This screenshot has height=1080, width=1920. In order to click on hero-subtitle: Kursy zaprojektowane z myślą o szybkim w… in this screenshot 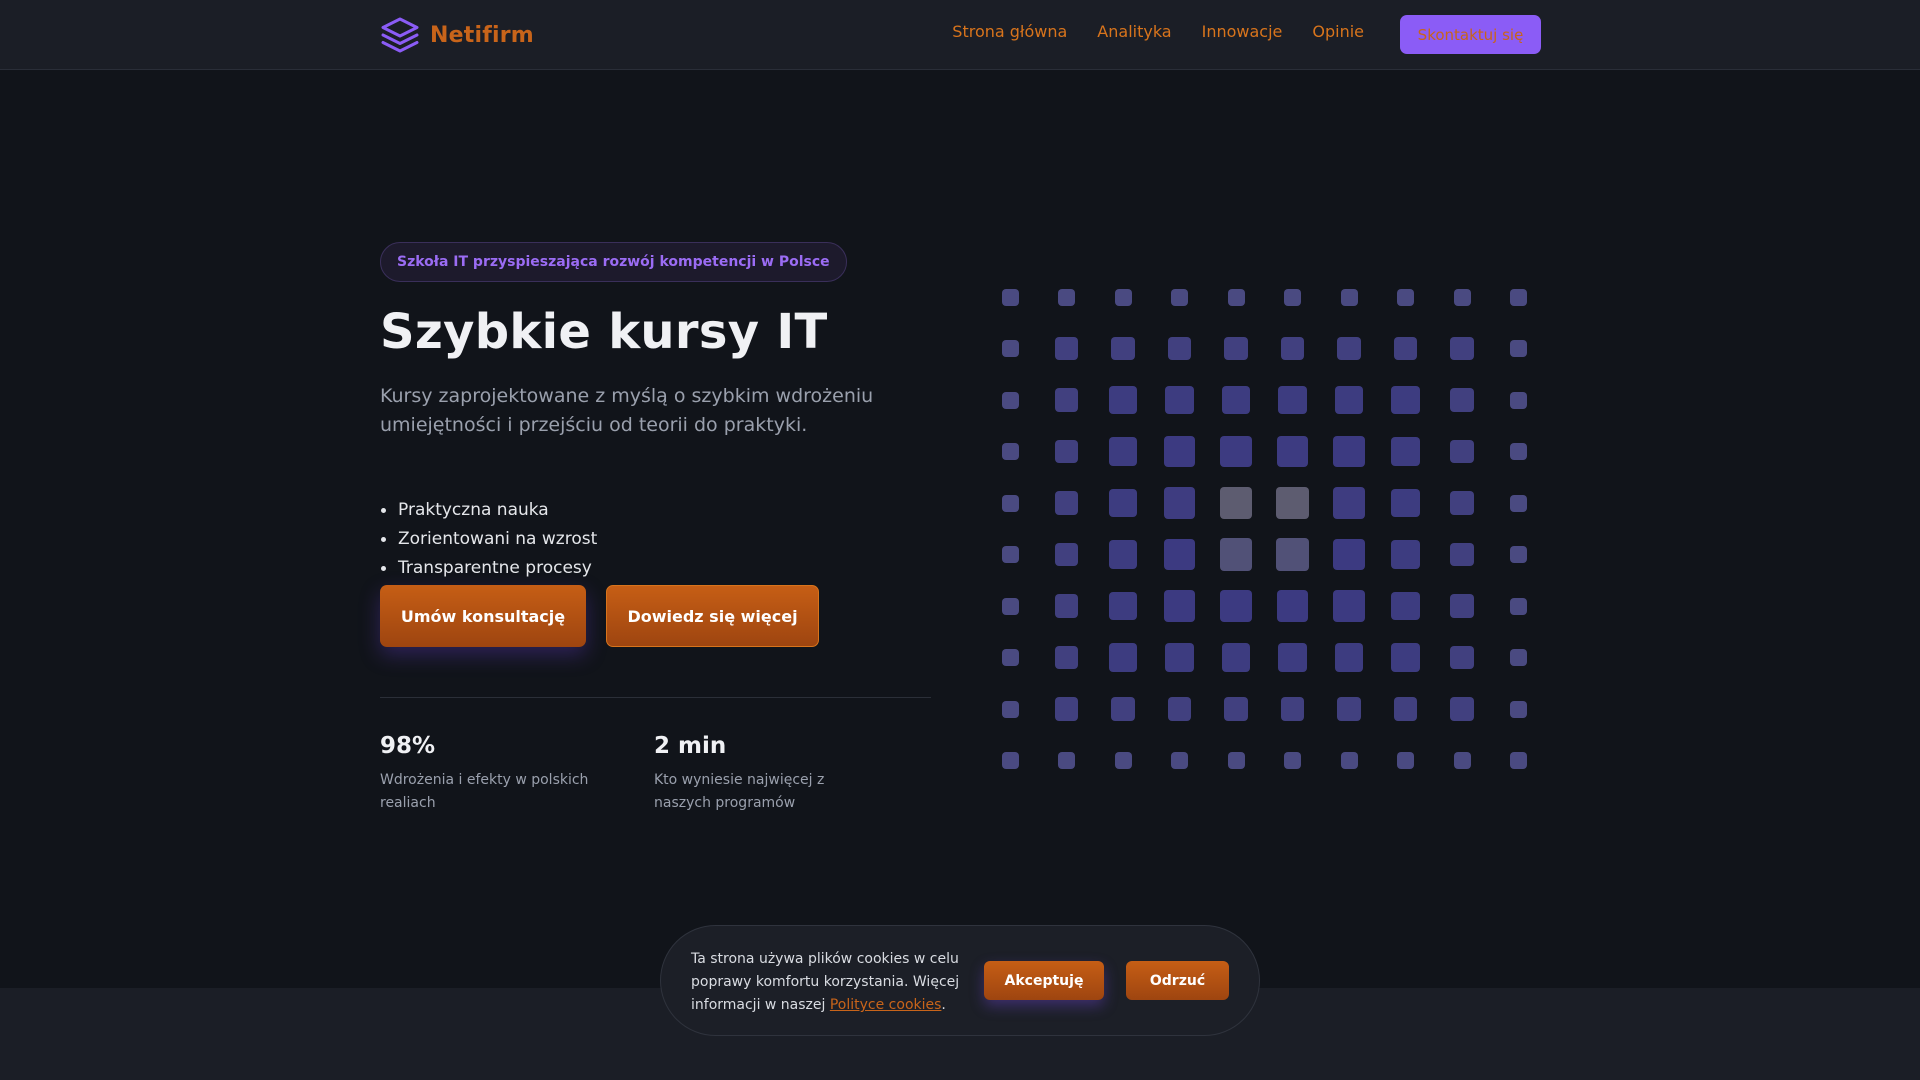, I will do `click(627, 410)`.